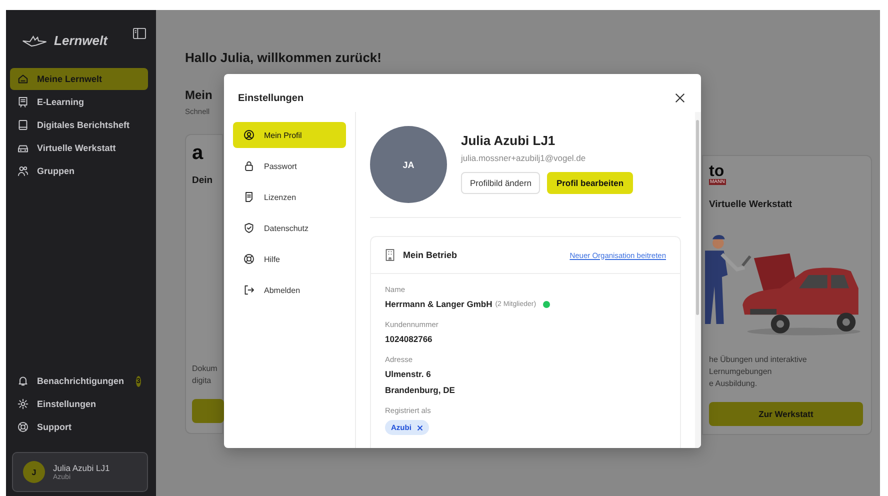 Image resolution: width=888 pixels, height=496 pixels. What do you see at coordinates (79, 148) in the screenshot?
I see `nav-item: Virtuelle Werkstatt` at bounding box center [79, 148].